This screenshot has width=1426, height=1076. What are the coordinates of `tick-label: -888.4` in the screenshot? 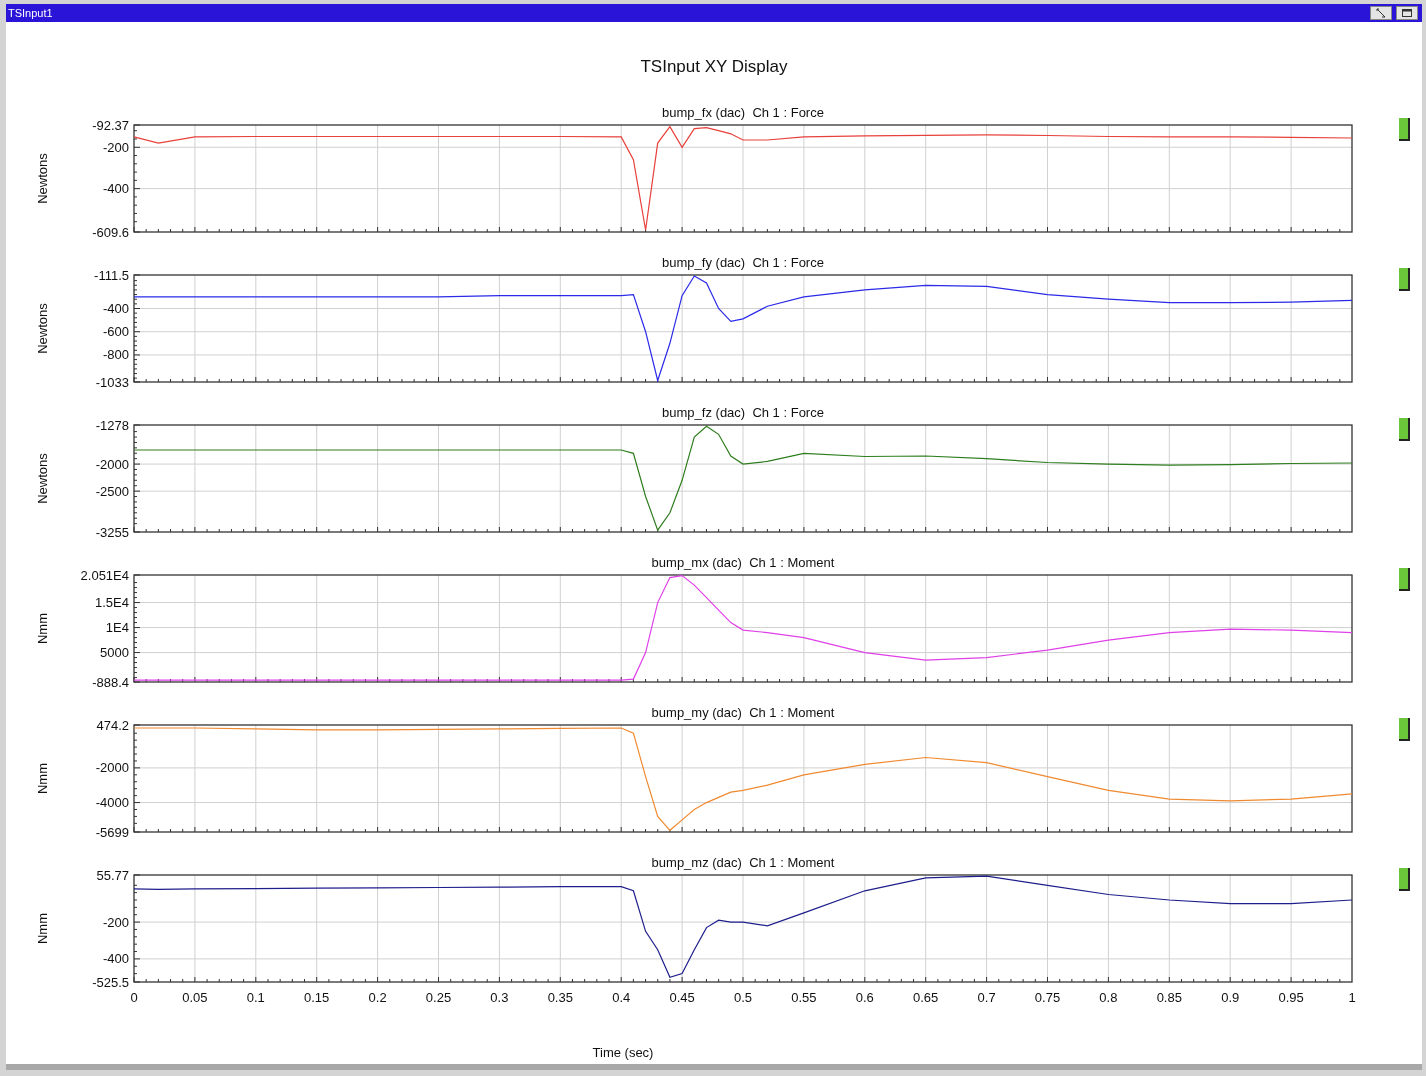 It's located at (110, 682).